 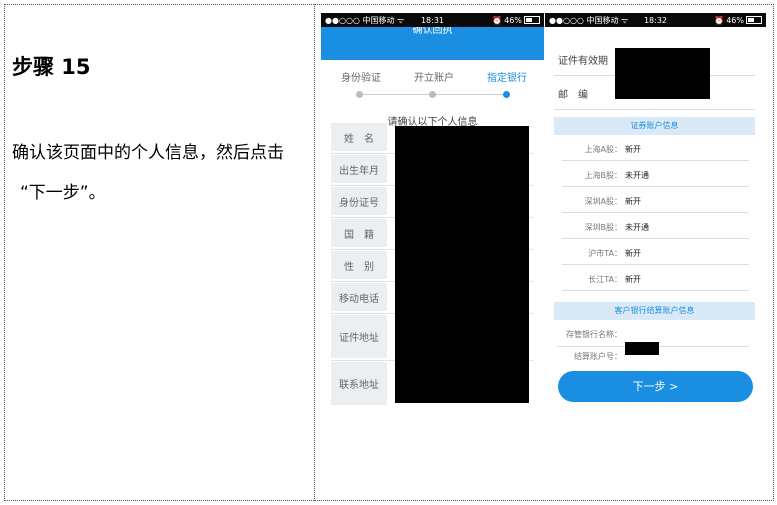 I want to click on step-indicator: 身份验证 开立账户 指定银行, so click(x=432, y=84).